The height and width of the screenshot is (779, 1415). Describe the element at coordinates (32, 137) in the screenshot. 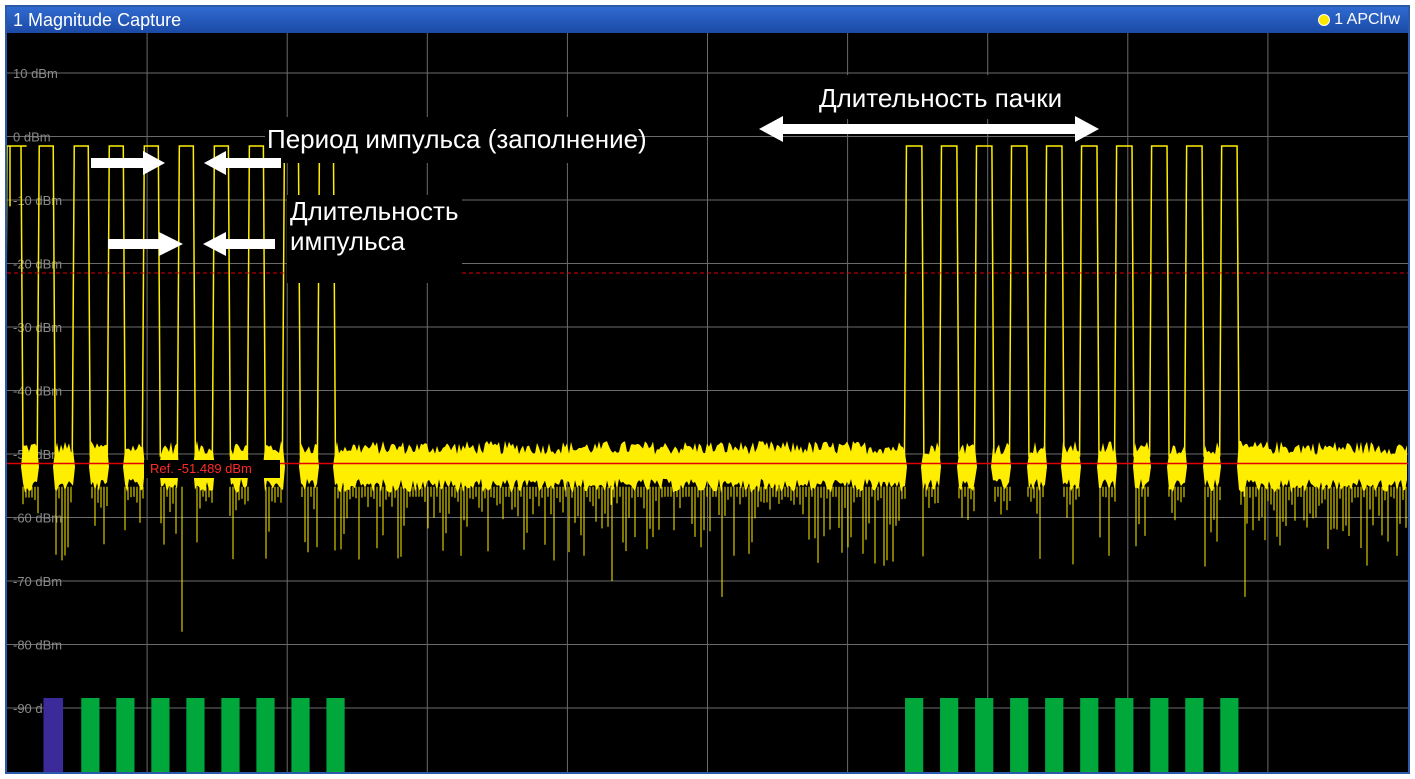

I see `y-tick-label: 0 dBm` at that location.